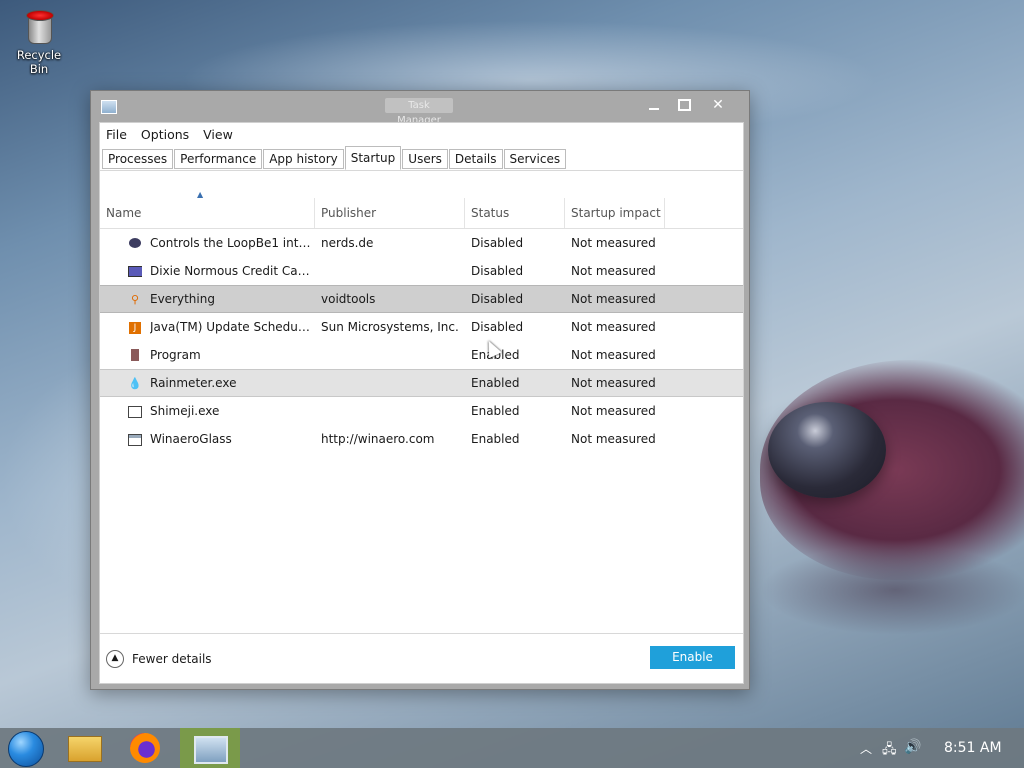 The image size is (1024, 768). I want to click on row-name: Rainmeter.exe, so click(193, 383).